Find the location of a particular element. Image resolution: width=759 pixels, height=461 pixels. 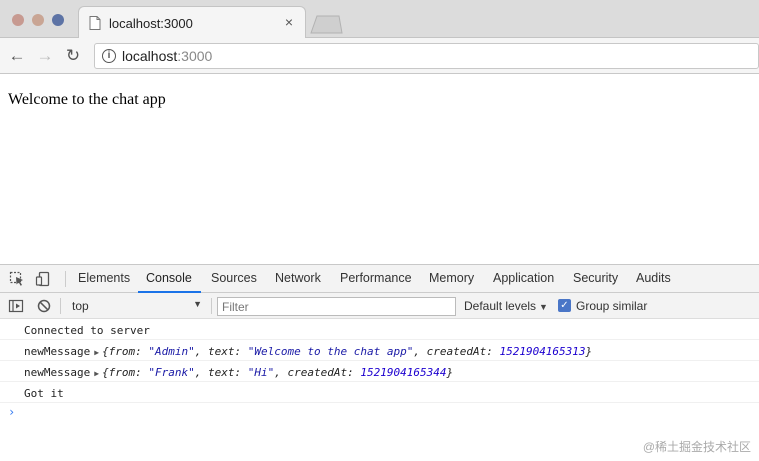

tab-elements: Elements is located at coordinates (104, 278).